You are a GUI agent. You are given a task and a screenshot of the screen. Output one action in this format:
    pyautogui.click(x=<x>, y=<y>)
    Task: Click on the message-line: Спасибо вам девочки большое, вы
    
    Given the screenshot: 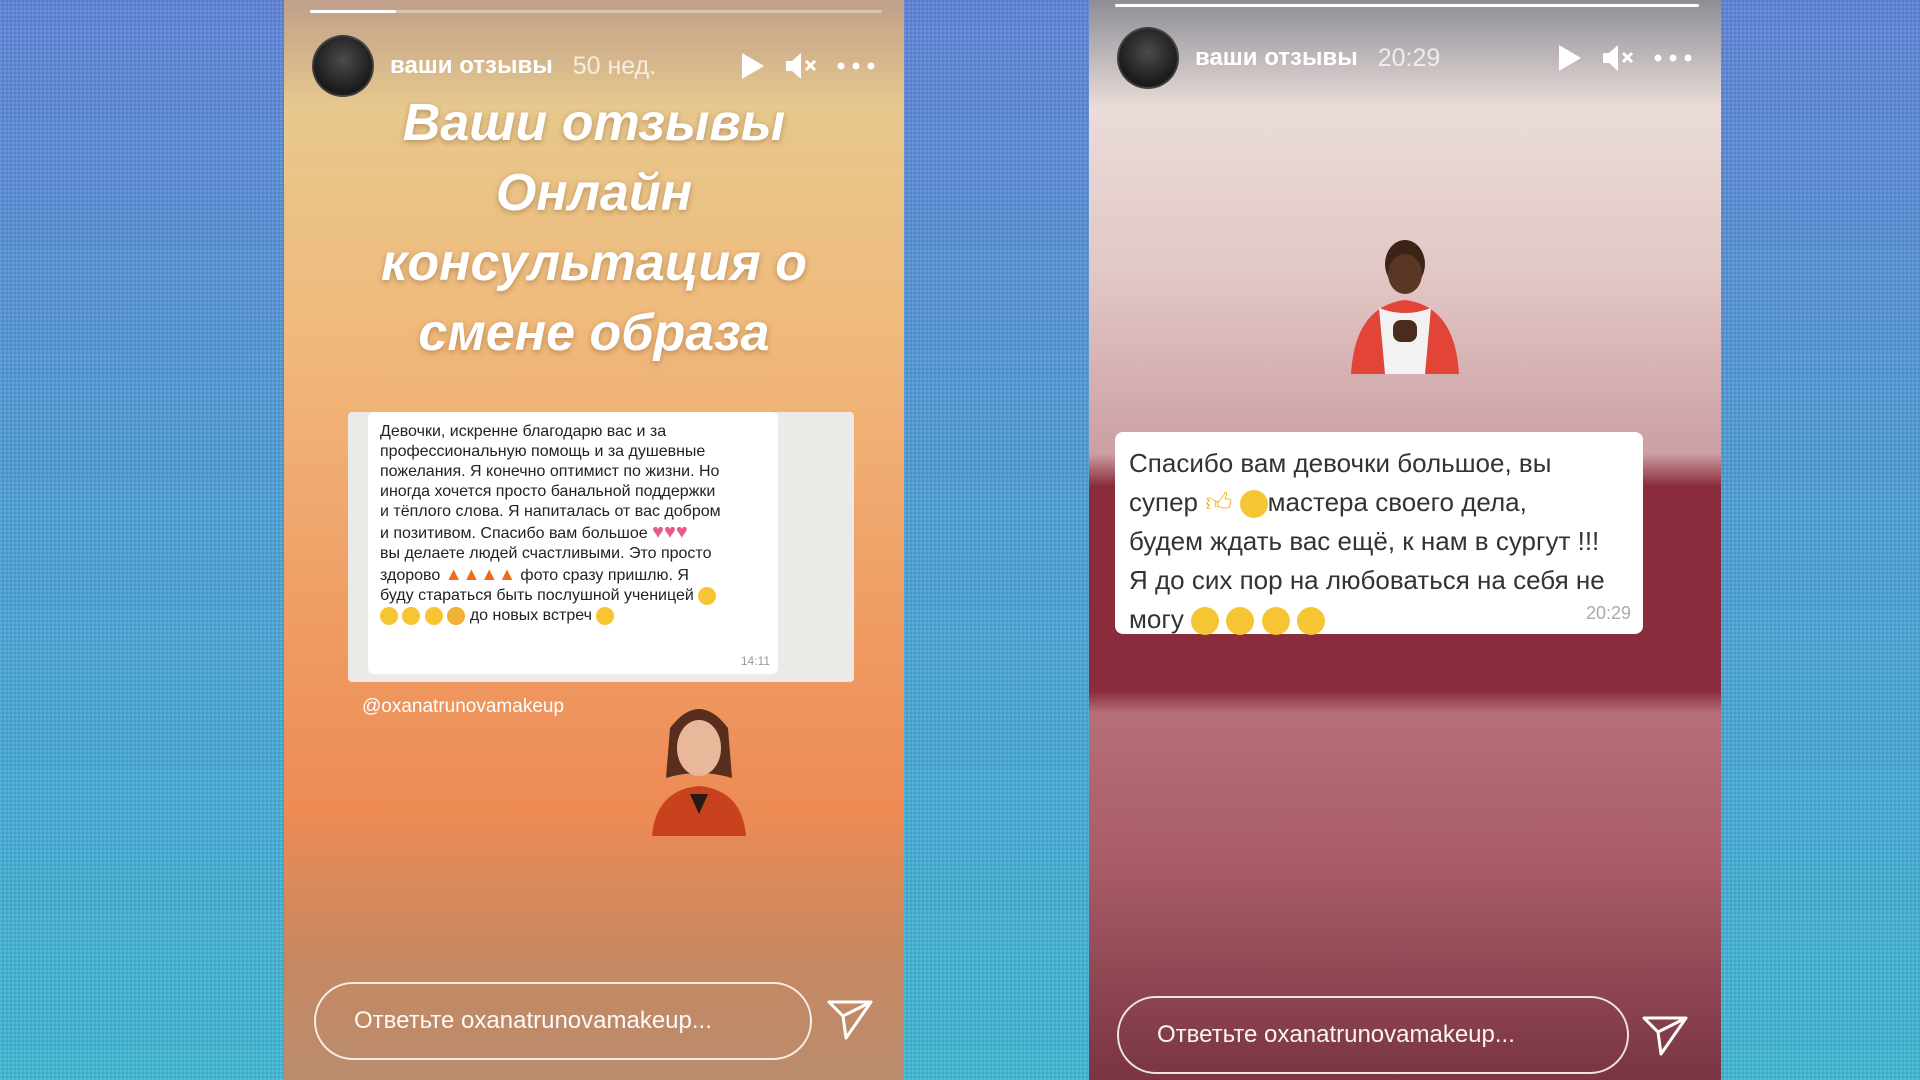 What is the action you would take?
    pyautogui.click(x=1340, y=463)
    